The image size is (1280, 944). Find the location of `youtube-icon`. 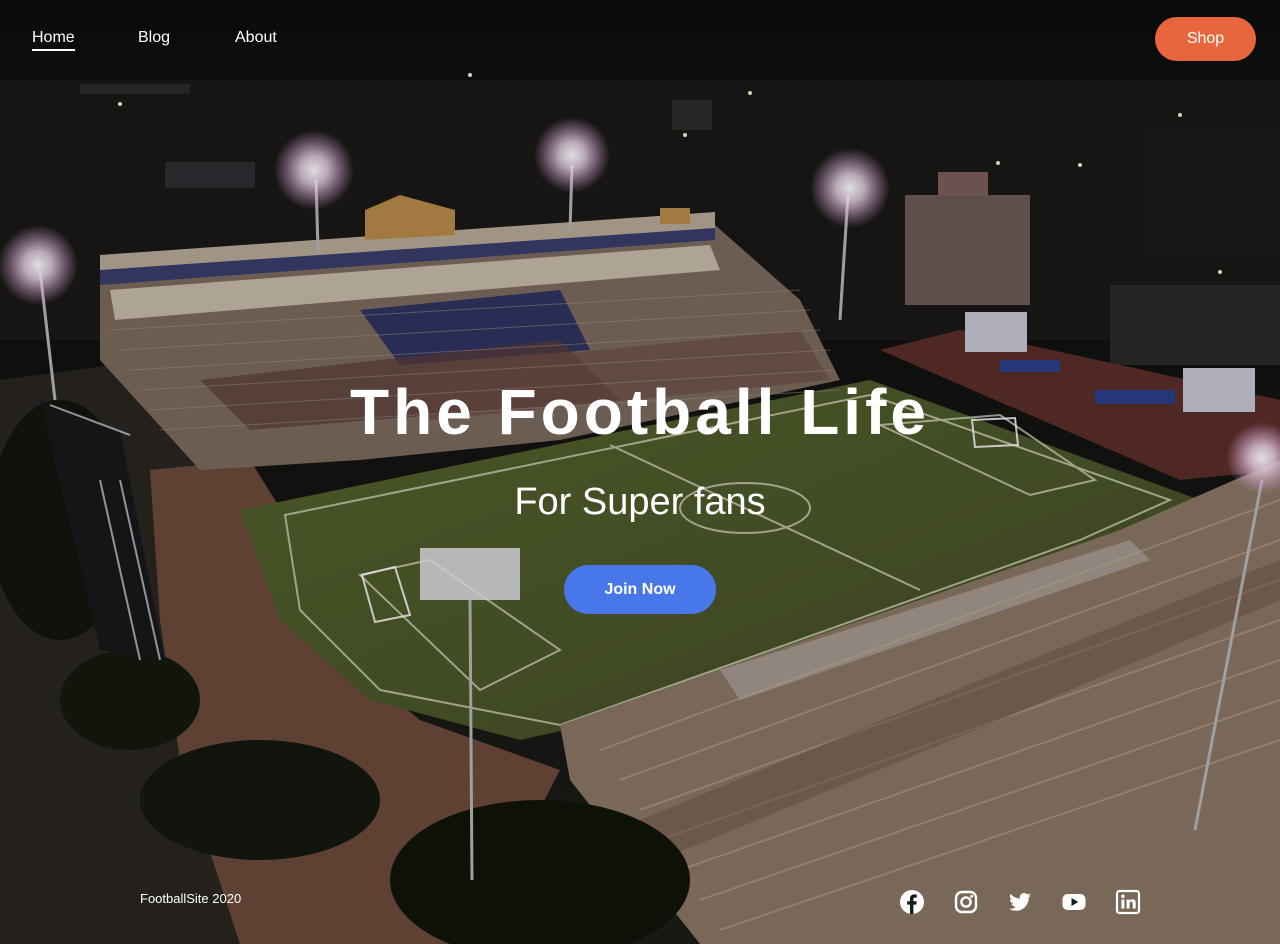

youtube-icon is located at coordinates (1074, 902).